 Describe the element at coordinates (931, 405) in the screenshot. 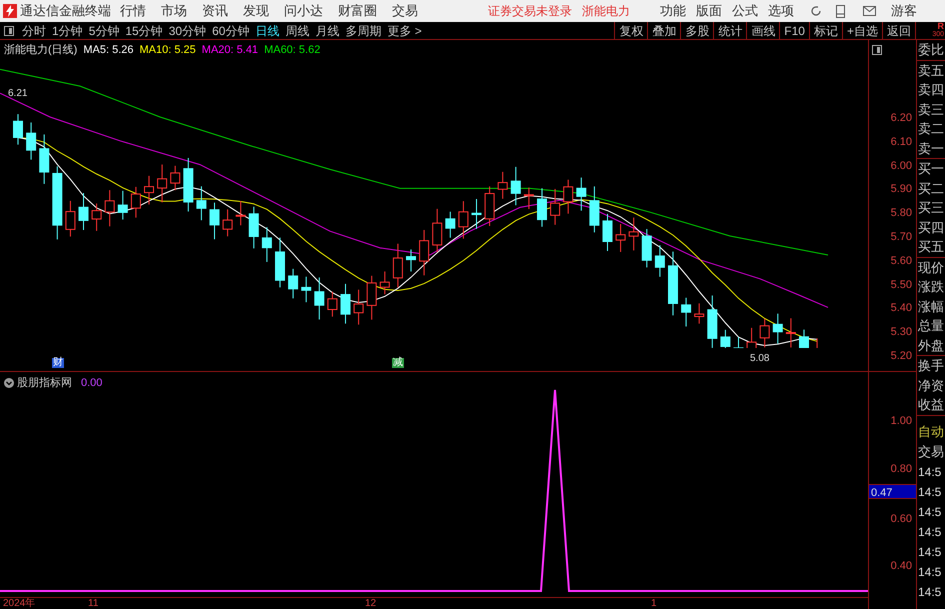

I see `quote-field-label: 收益` at that location.